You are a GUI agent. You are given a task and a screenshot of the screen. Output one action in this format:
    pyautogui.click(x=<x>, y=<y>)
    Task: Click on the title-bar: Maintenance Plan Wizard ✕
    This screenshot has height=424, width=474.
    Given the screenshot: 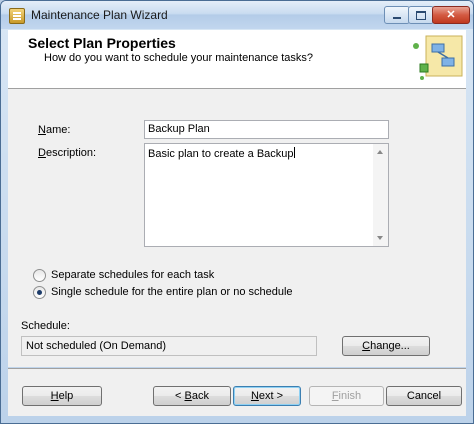 What is the action you would take?
    pyautogui.click(x=237, y=15)
    